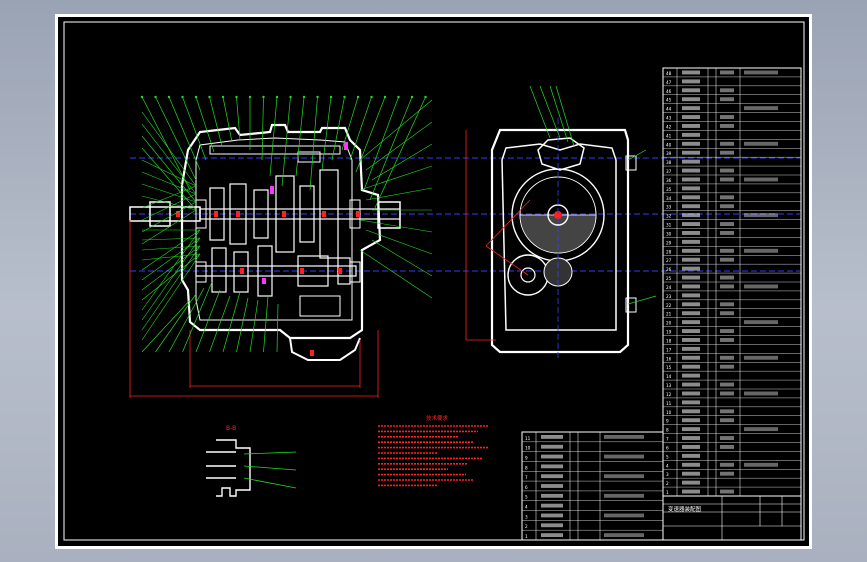 The height and width of the screenshot is (562, 867). Describe the element at coordinates (669, 216) in the screenshot. I see `parts-list-row-number: 32` at that location.